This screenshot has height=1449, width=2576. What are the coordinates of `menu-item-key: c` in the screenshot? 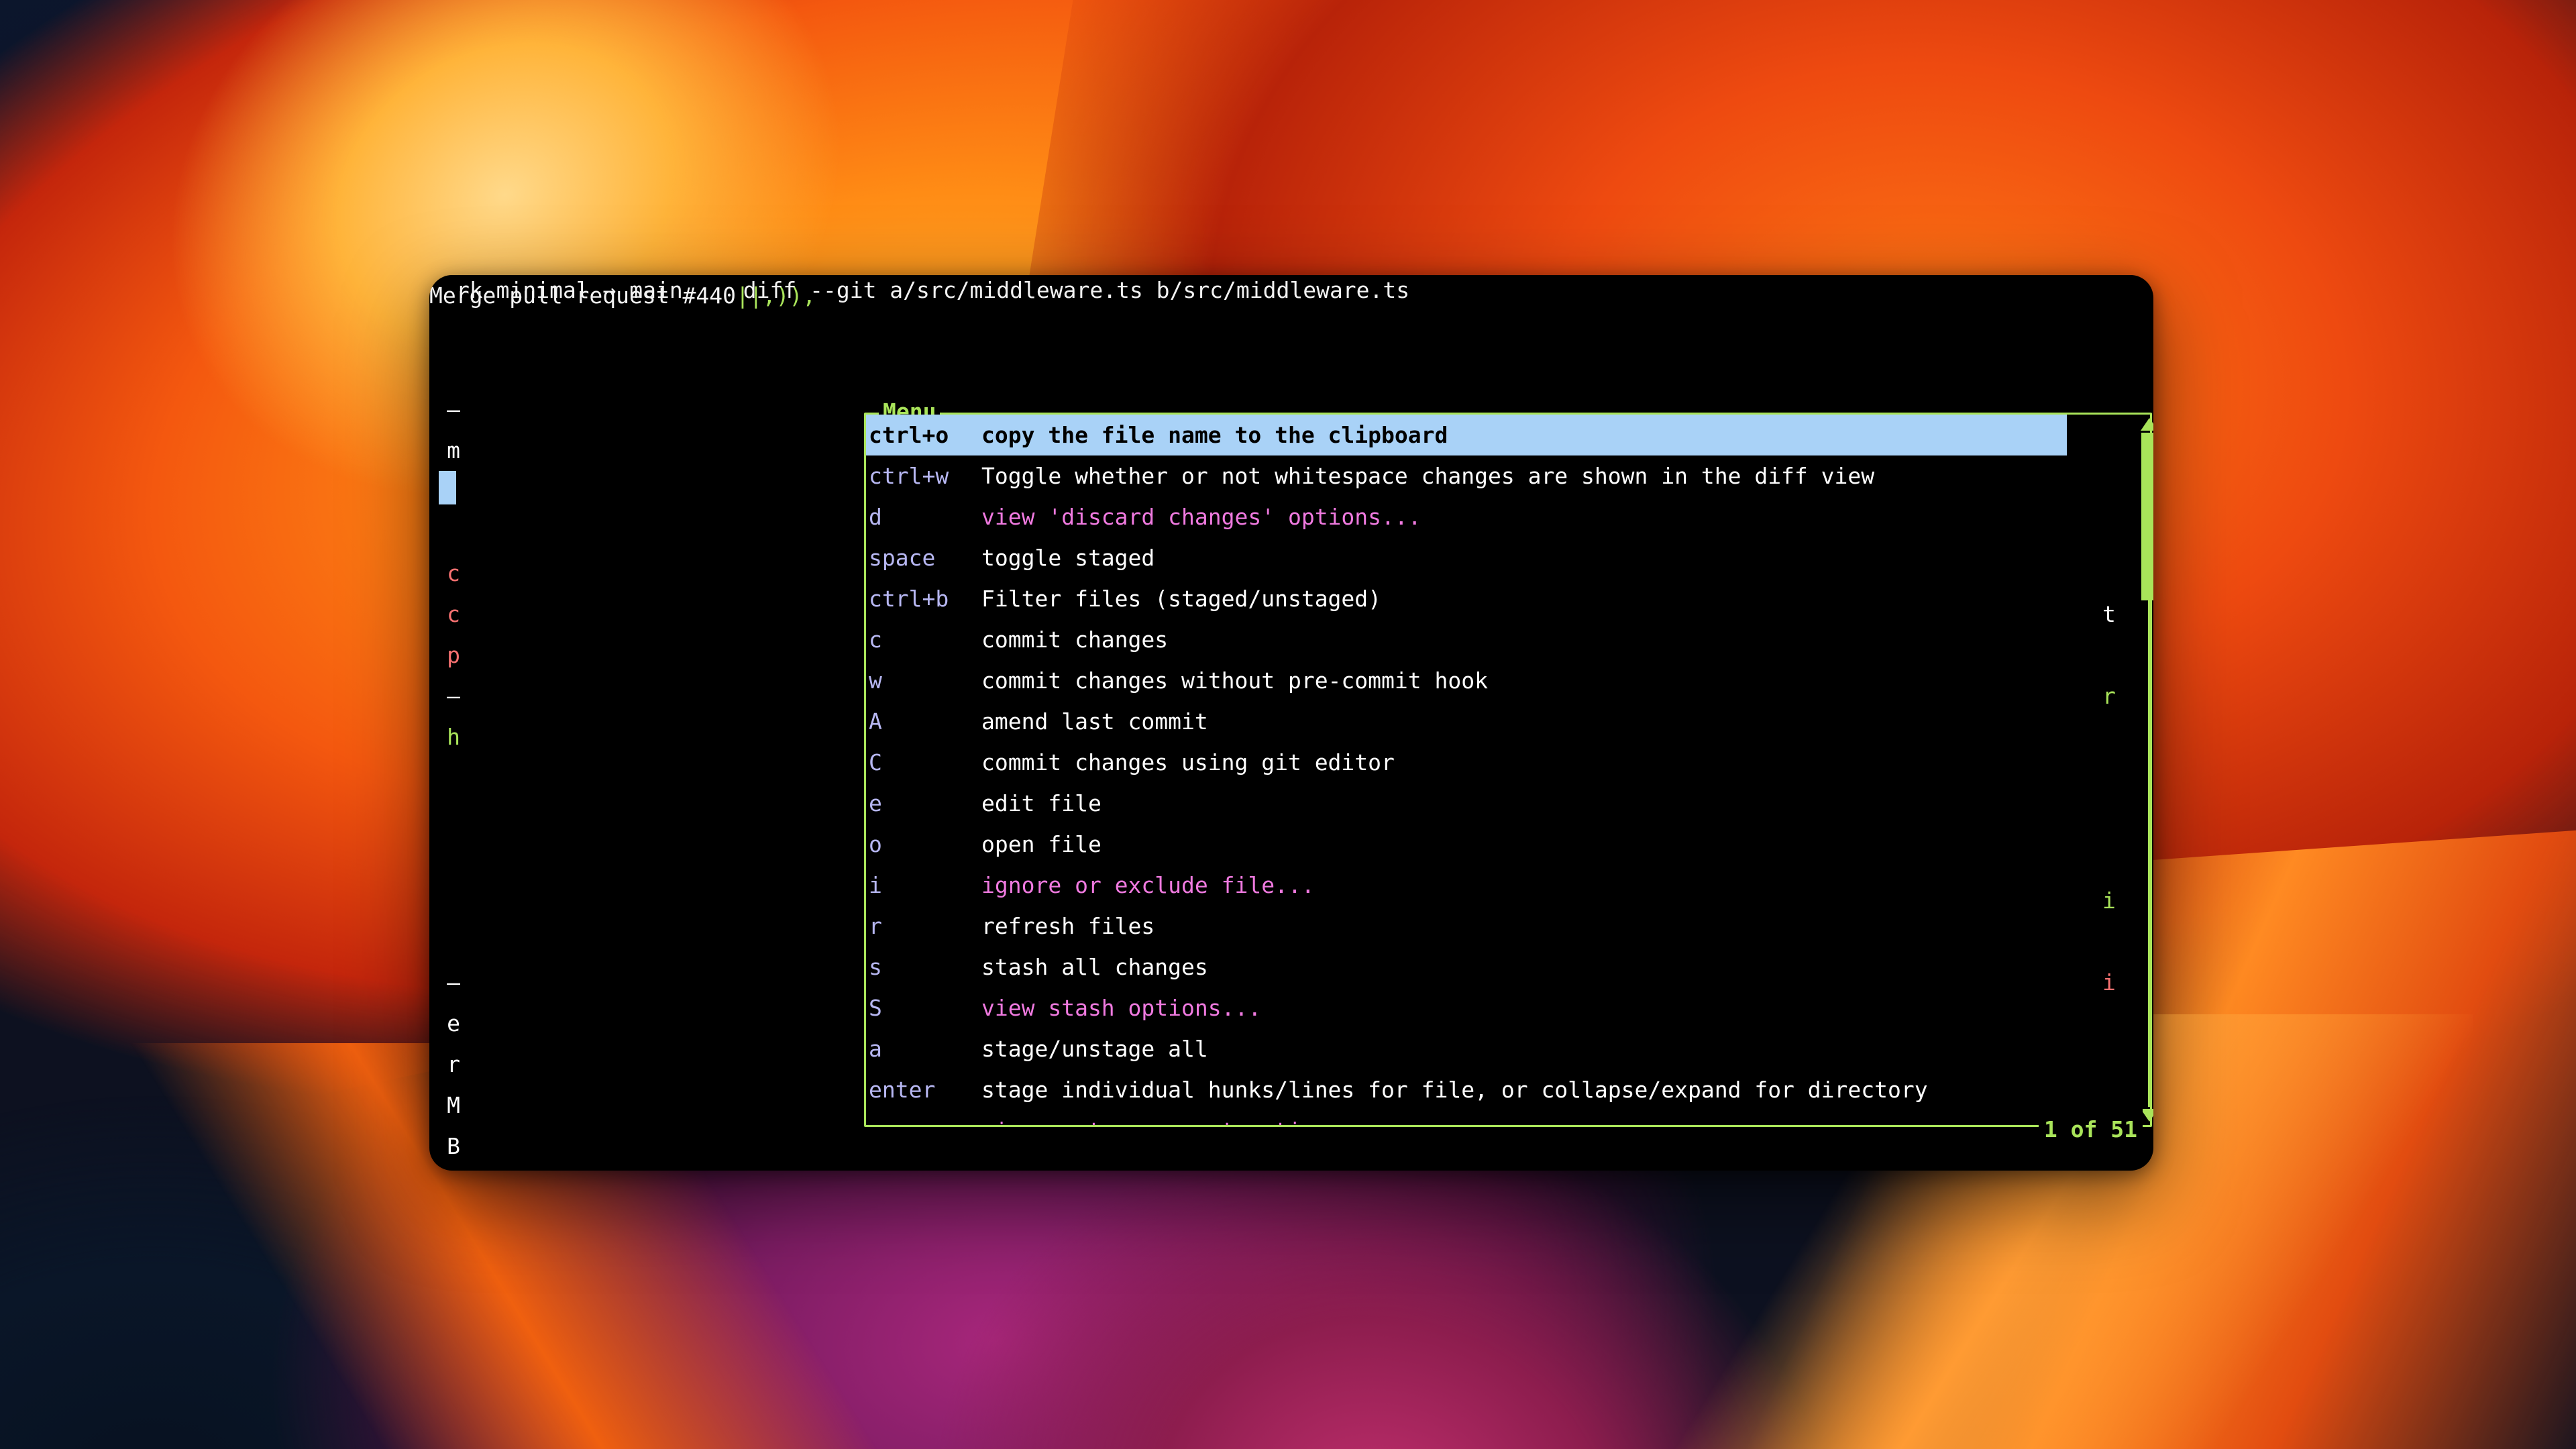 It's located at (875, 640).